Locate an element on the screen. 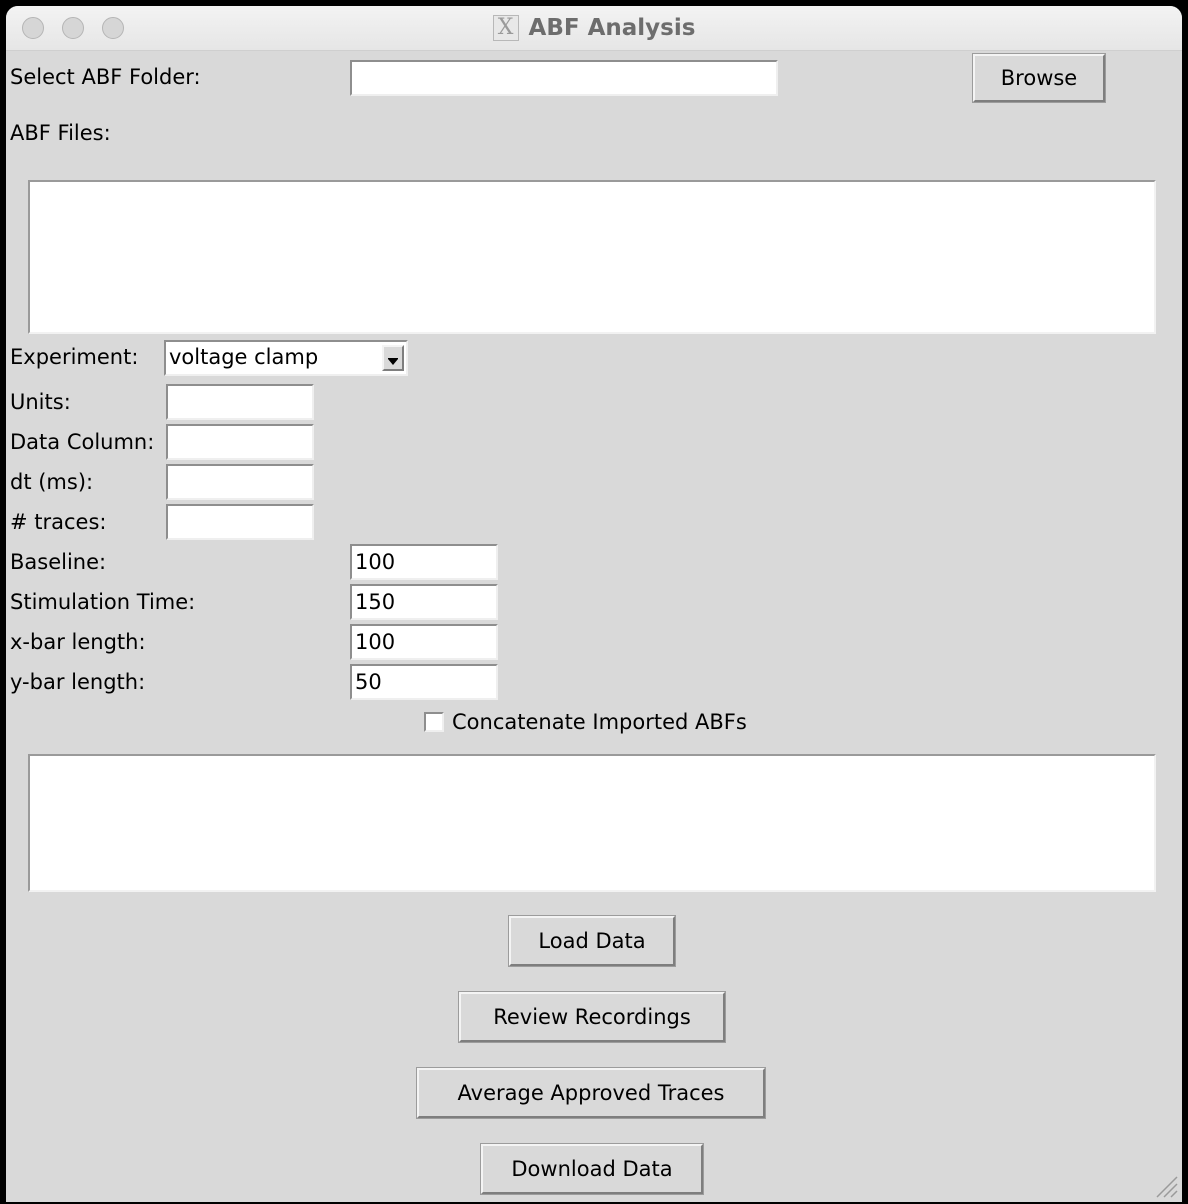 The height and width of the screenshot is (1204, 1188). y-bar-length-input is located at coordinates (424, 682).